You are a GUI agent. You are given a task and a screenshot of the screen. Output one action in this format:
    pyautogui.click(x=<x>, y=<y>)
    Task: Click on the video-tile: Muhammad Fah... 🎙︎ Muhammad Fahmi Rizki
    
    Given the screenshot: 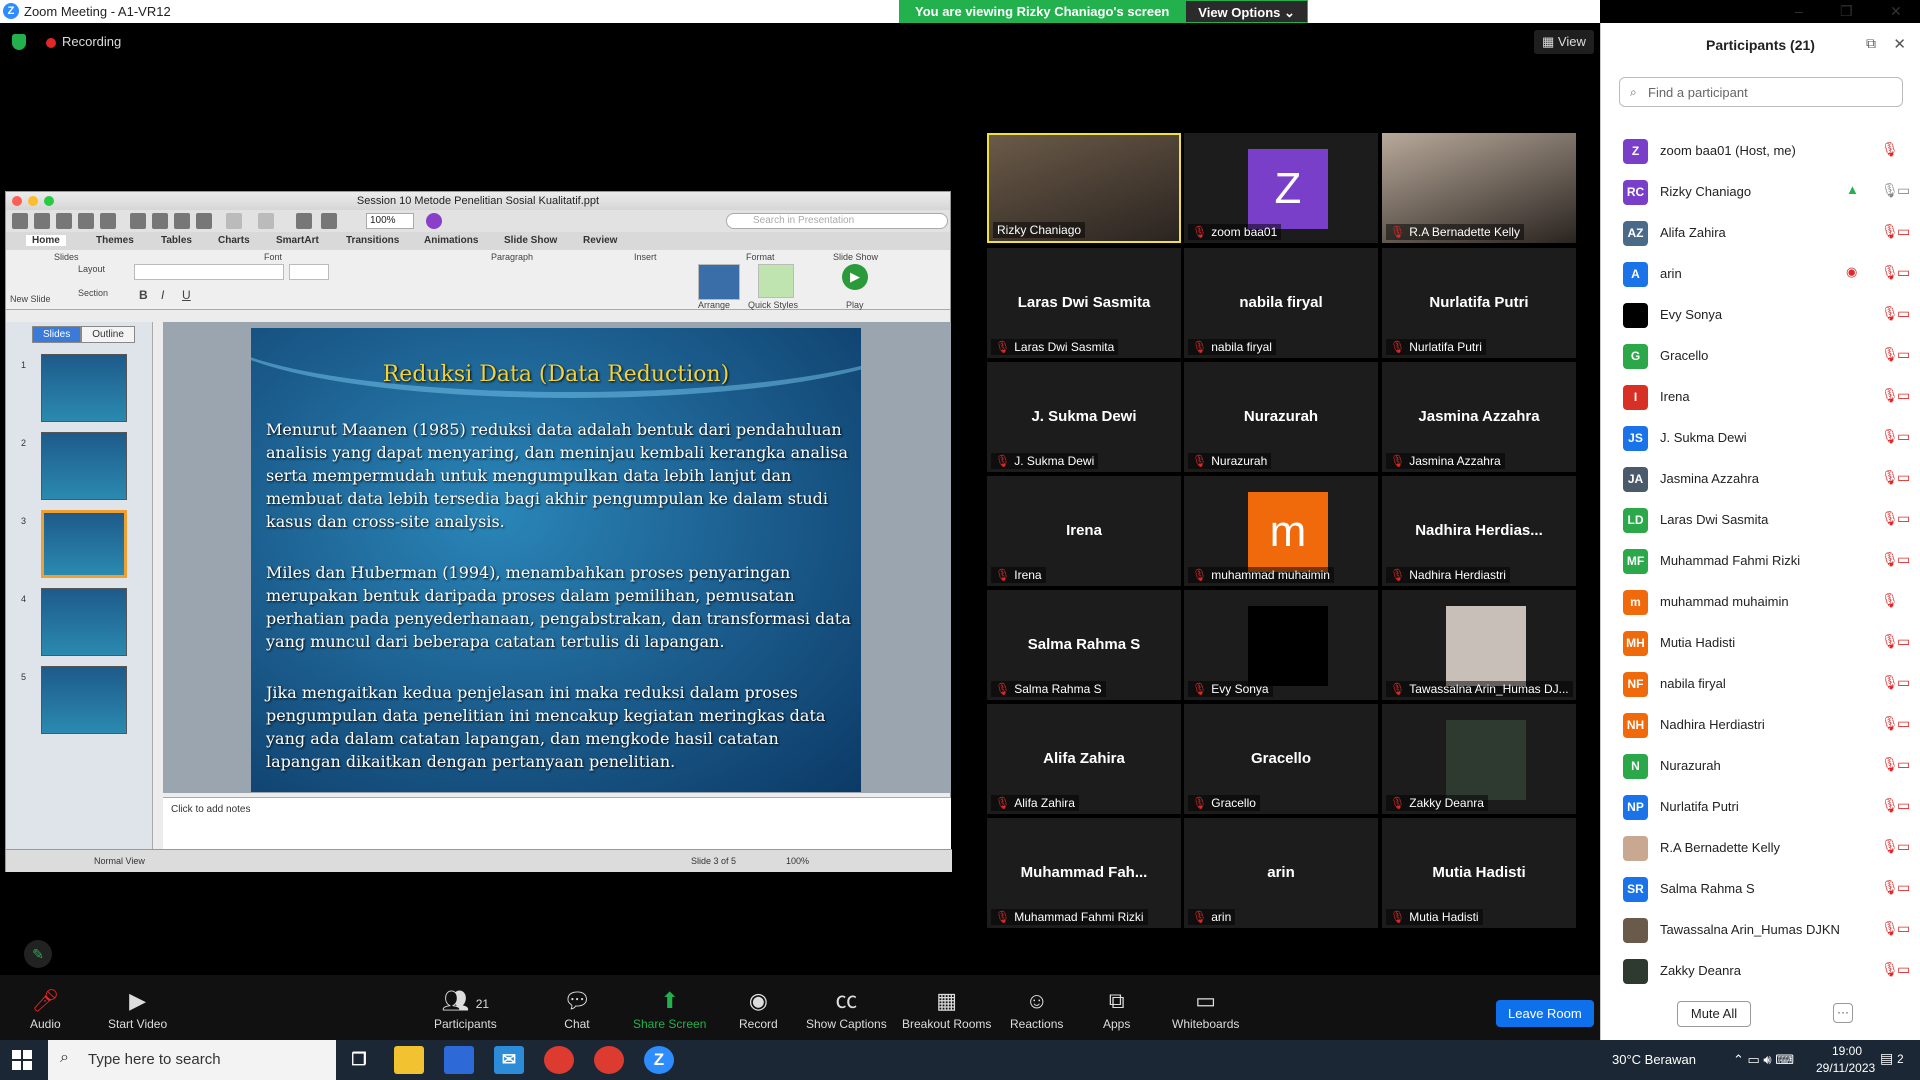 What is the action you would take?
    pyautogui.click(x=1084, y=873)
    